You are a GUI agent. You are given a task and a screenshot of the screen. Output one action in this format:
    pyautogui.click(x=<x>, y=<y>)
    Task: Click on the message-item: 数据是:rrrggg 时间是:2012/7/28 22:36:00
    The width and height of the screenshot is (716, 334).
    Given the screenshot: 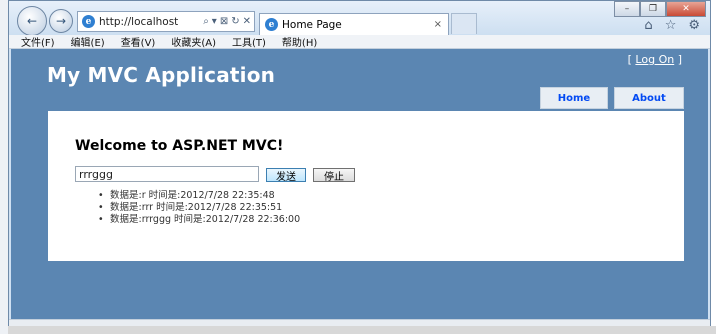 What is the action you would take?
    pyautogui.click(x=199, y=220)
    